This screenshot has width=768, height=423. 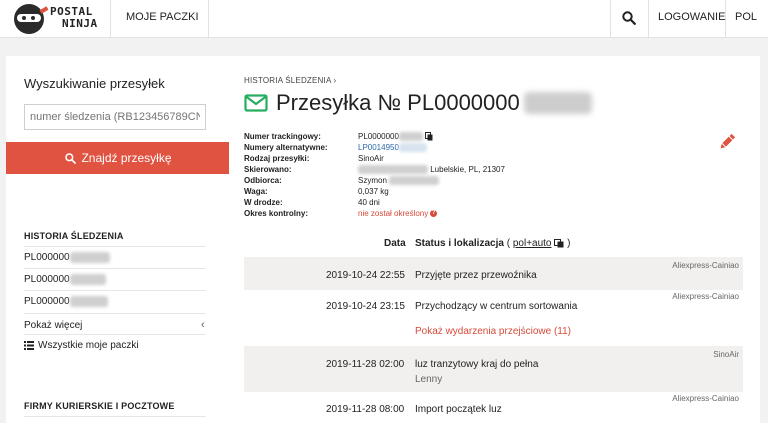 I want to click on recipient-label: Odbiorca:, so click(x=263, y=180).